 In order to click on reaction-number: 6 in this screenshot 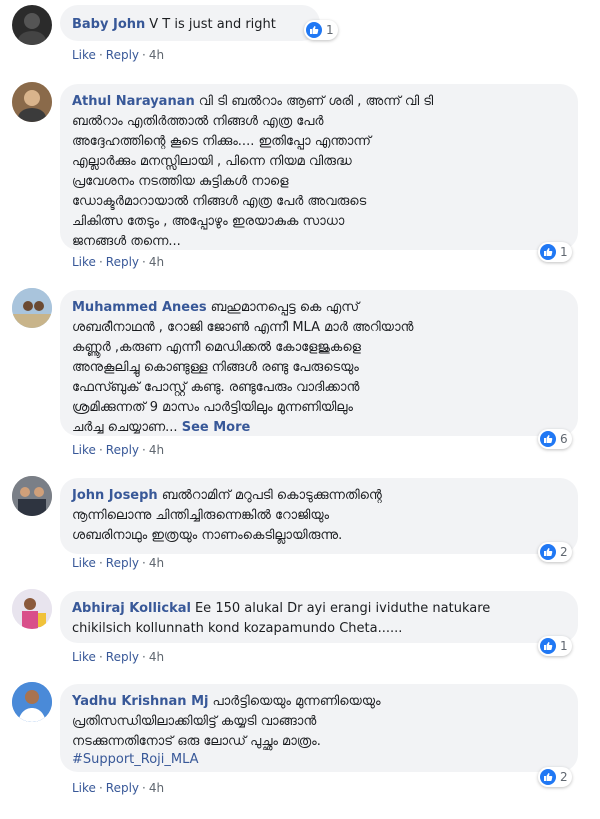, I will do `click(564, 439)`.